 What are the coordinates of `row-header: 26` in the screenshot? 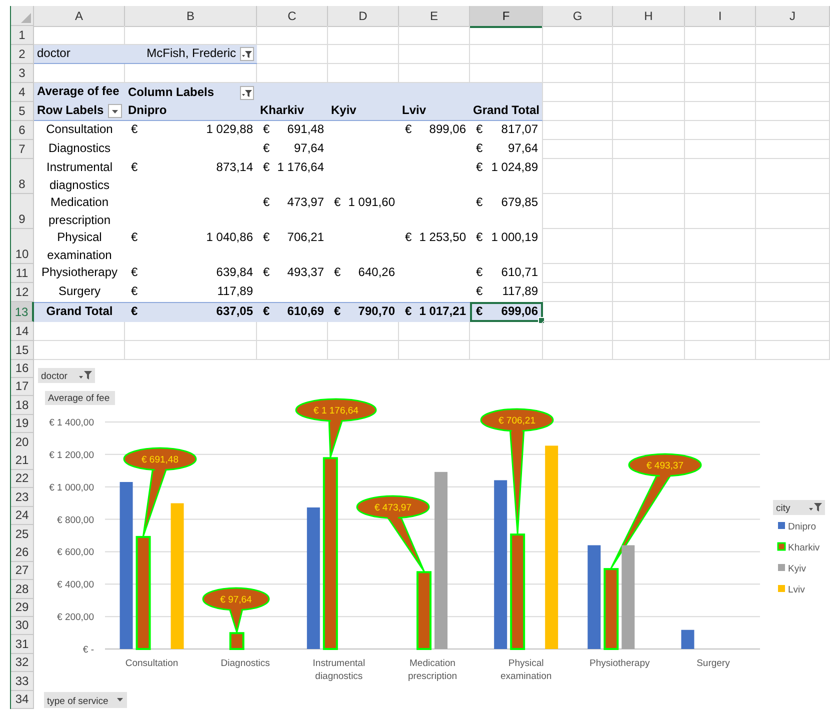 It's located at (22, 552).